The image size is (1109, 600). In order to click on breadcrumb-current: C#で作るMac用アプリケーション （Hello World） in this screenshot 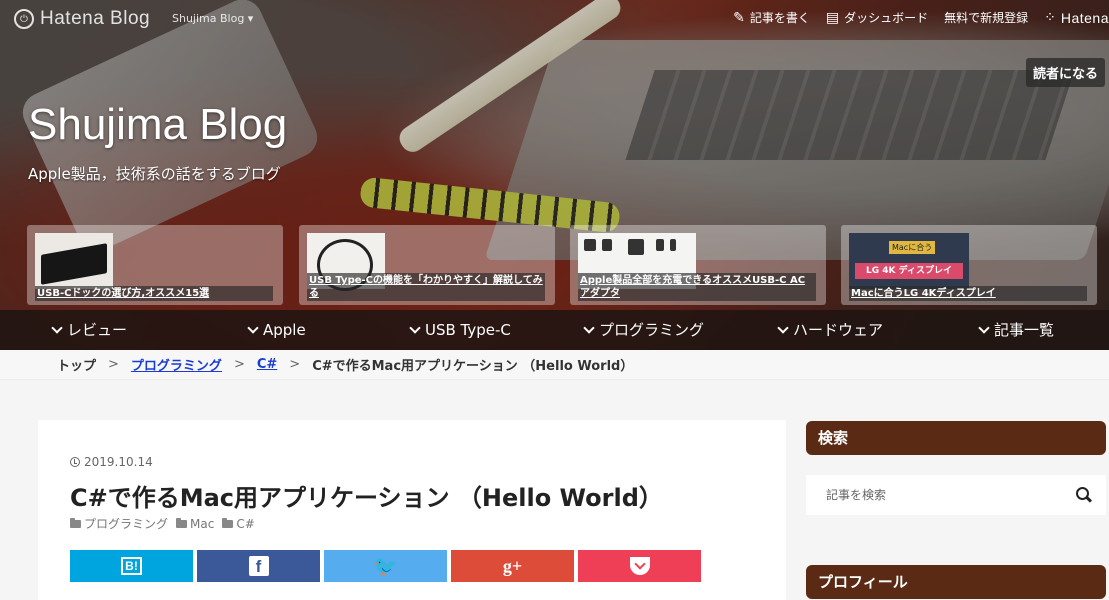, I will do `click(473, 366)`.